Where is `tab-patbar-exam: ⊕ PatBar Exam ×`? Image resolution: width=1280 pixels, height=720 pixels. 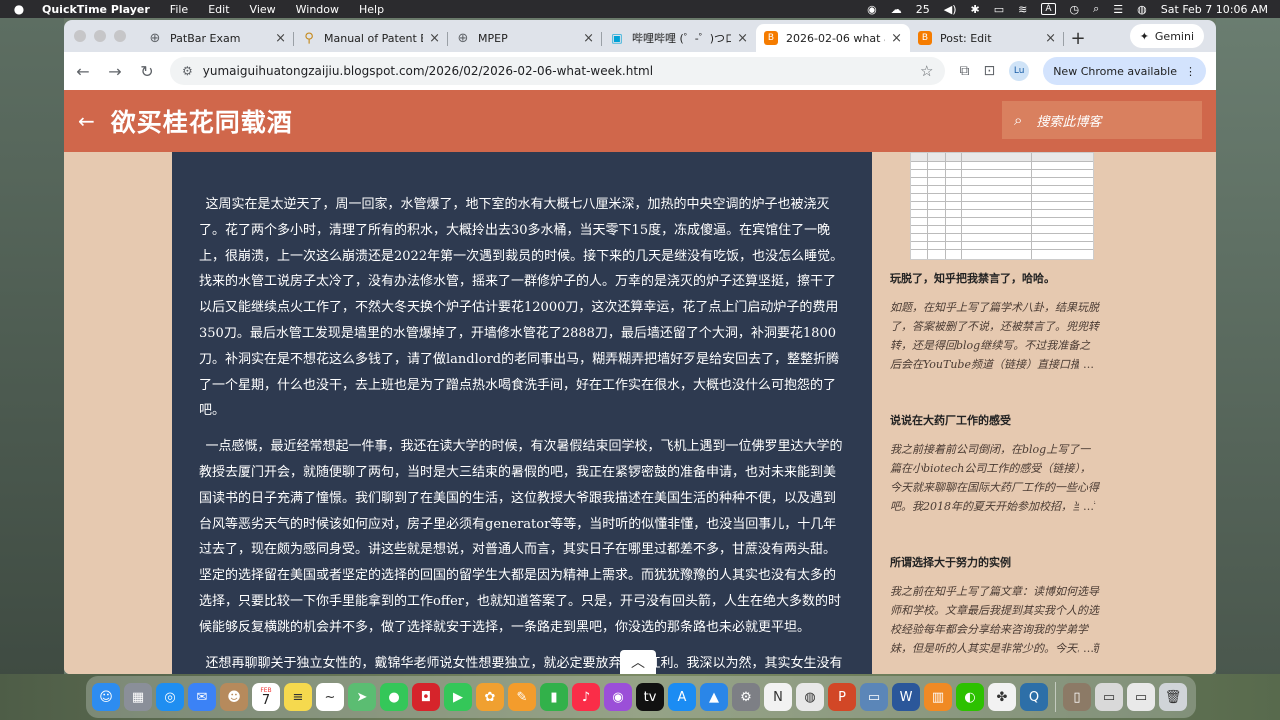 tab-patbar-exam: ⊕ PatBar Exam × is located at coordinates (217, 38).